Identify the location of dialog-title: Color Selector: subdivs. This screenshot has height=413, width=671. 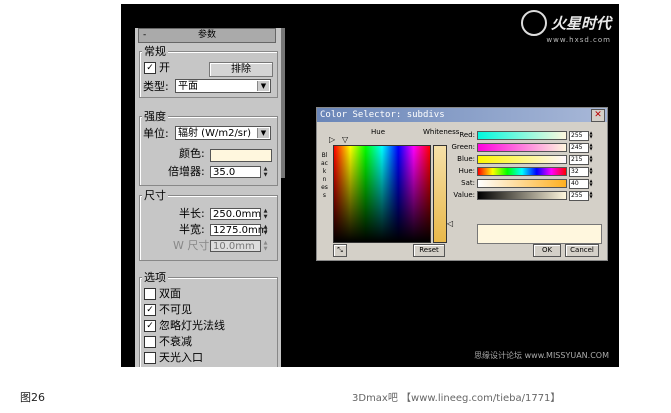
(462, 115).